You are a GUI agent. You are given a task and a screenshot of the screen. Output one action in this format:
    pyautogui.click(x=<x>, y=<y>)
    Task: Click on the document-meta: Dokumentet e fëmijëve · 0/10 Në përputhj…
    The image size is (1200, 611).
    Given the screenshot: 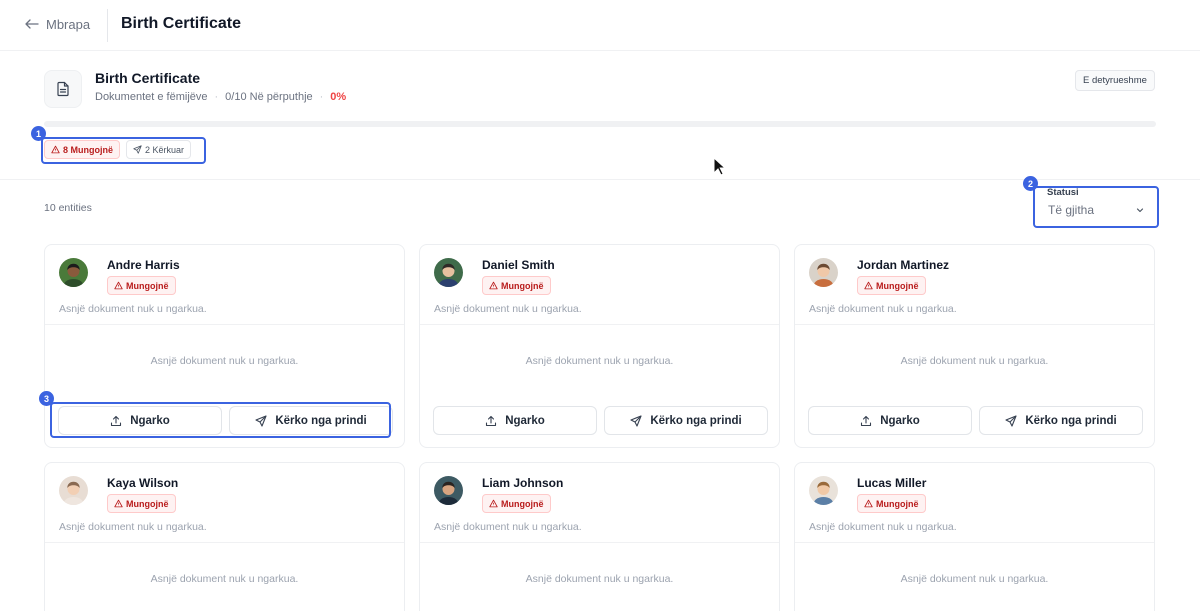 What is the action you would take?
    pyautogui.click(x=220, y=97)
    